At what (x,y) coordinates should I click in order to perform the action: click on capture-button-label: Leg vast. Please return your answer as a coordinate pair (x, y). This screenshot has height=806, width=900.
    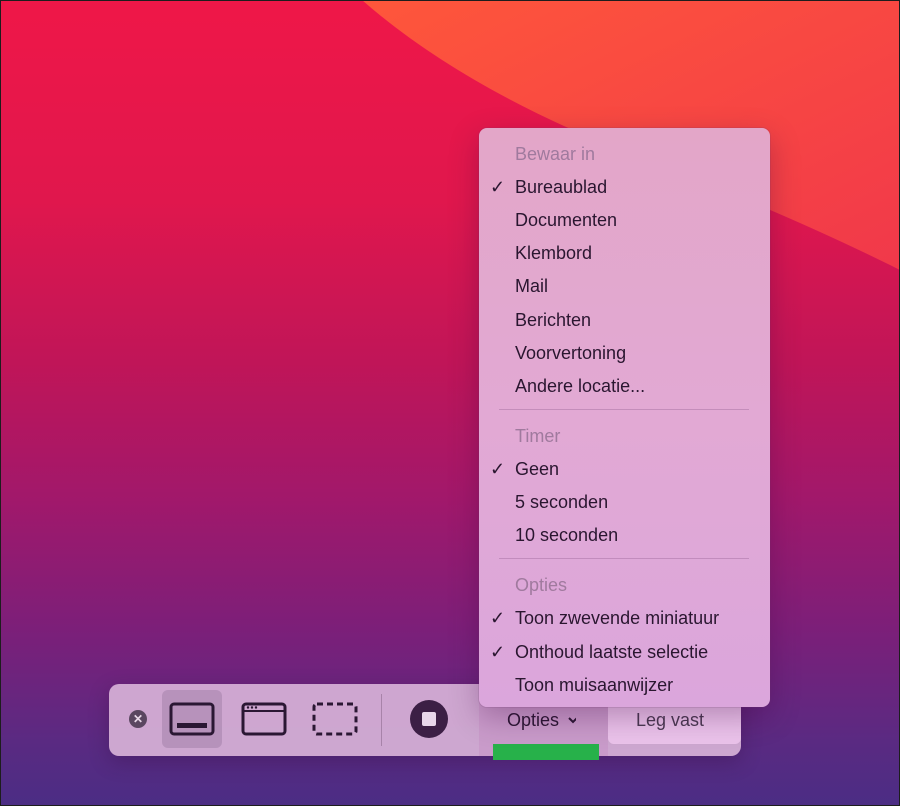
    Looking at the image, I should click on (670, 720).